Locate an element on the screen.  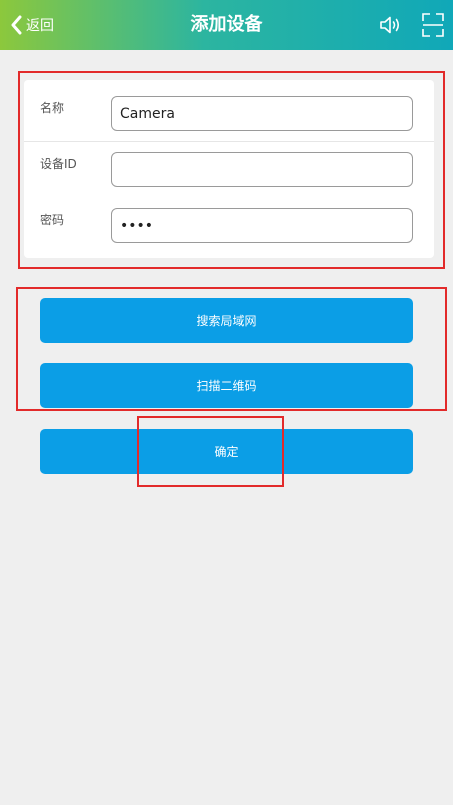
device-id-row: 设备ID is located at coordinates (229, 164).